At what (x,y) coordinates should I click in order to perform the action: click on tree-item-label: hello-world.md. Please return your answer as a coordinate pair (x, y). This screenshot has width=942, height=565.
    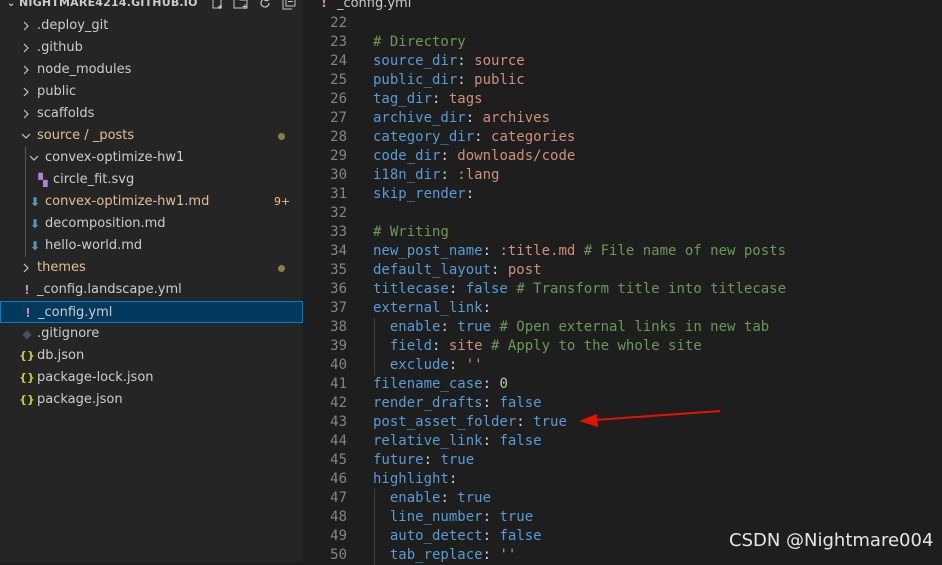
    Looking at the image, I should click on (94, 245).